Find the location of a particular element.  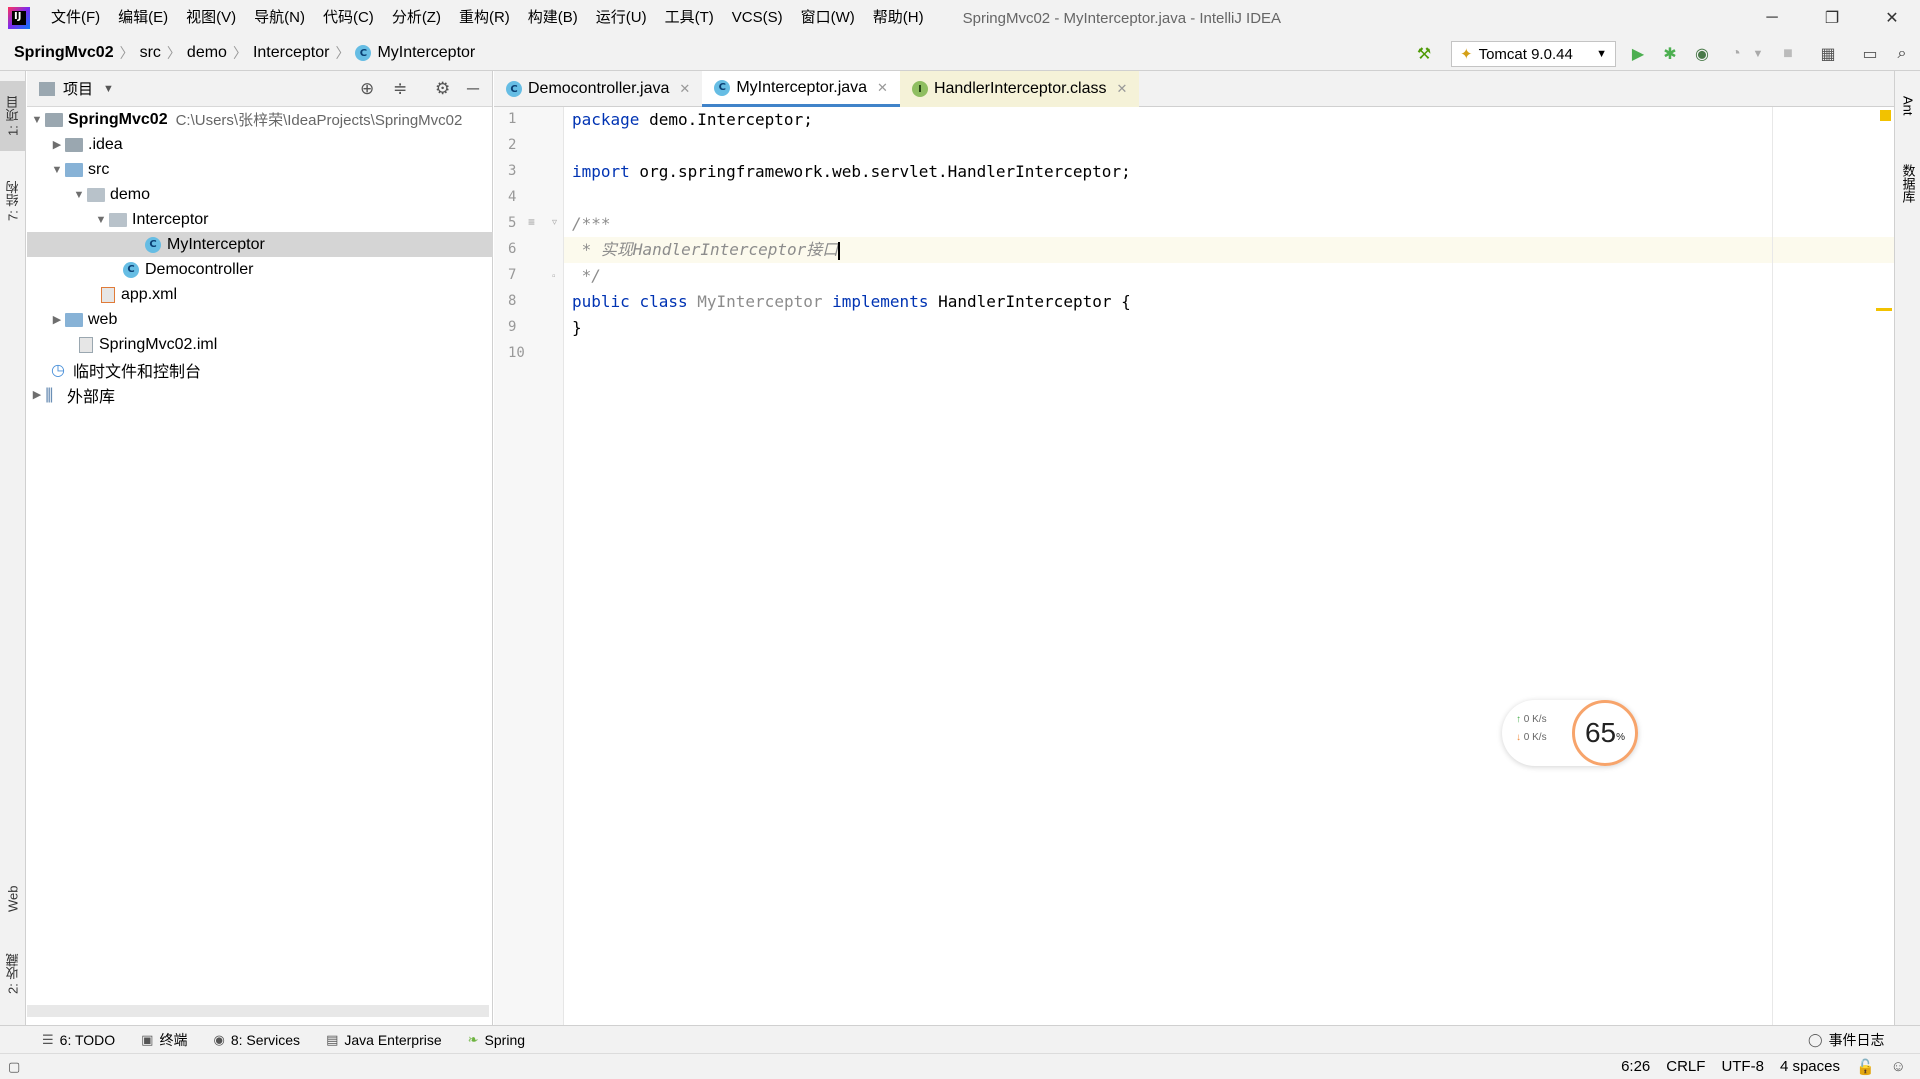

horizontal-scrollbar is located at coordinates (258, 1011).